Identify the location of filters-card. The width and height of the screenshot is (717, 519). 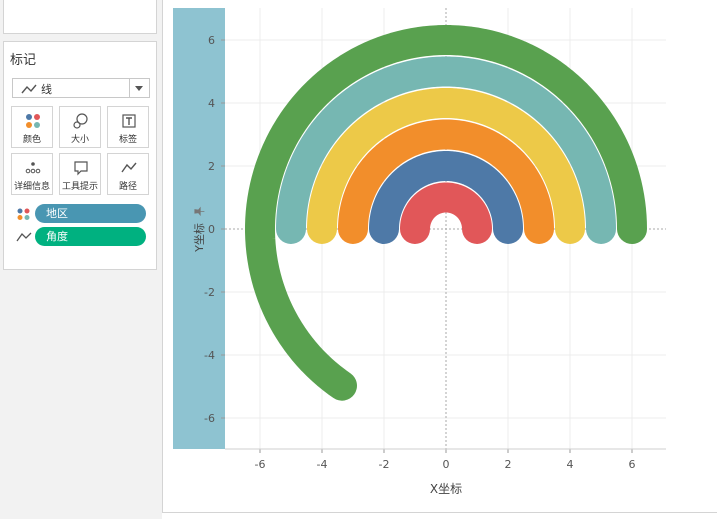
(80, 17).